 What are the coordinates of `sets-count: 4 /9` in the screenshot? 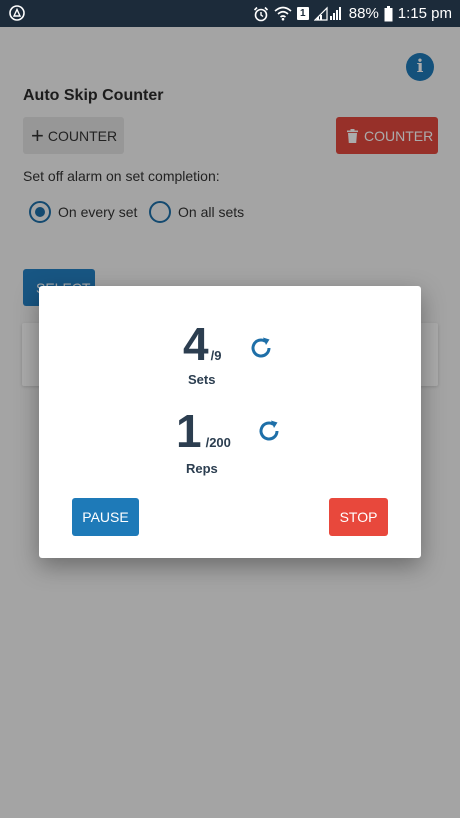 It's located at (202, 344).